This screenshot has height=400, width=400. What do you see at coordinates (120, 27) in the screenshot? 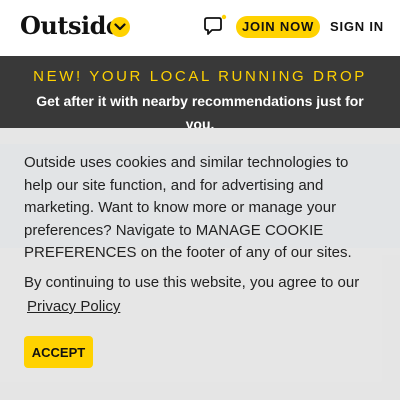
I see `chevron-down-icon` at bounding box center [120, 27].